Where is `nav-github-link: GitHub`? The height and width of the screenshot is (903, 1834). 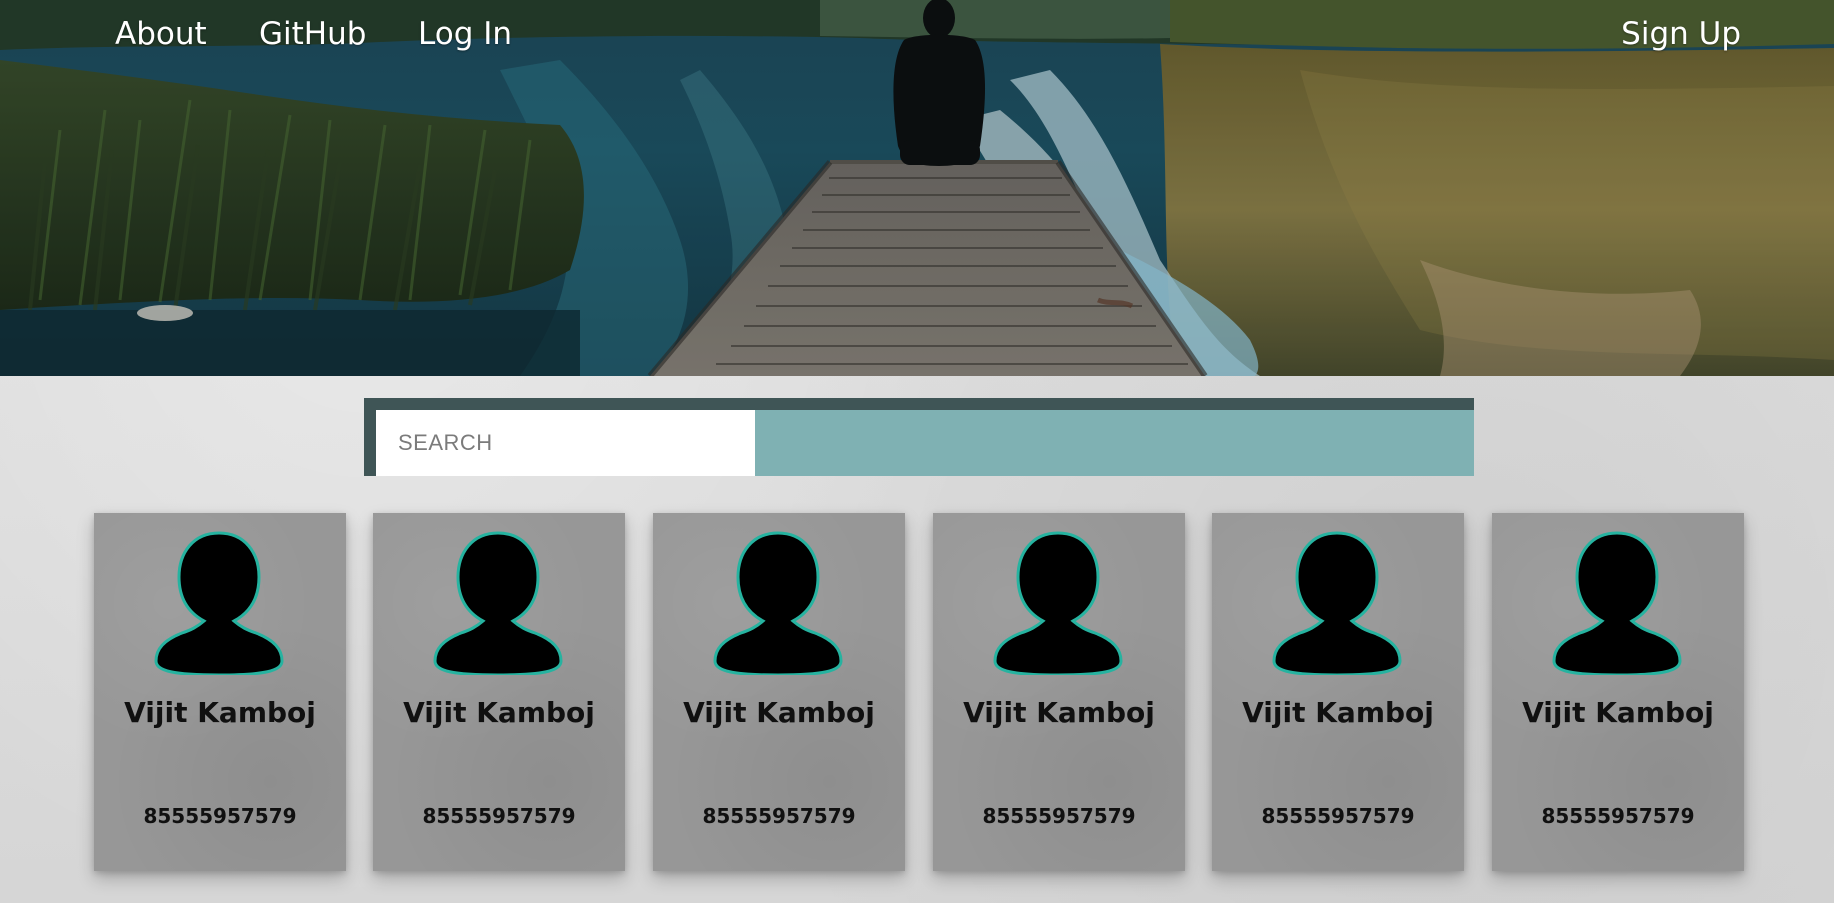
nav-github-link: GitHub is located at coordinates (312, 34).